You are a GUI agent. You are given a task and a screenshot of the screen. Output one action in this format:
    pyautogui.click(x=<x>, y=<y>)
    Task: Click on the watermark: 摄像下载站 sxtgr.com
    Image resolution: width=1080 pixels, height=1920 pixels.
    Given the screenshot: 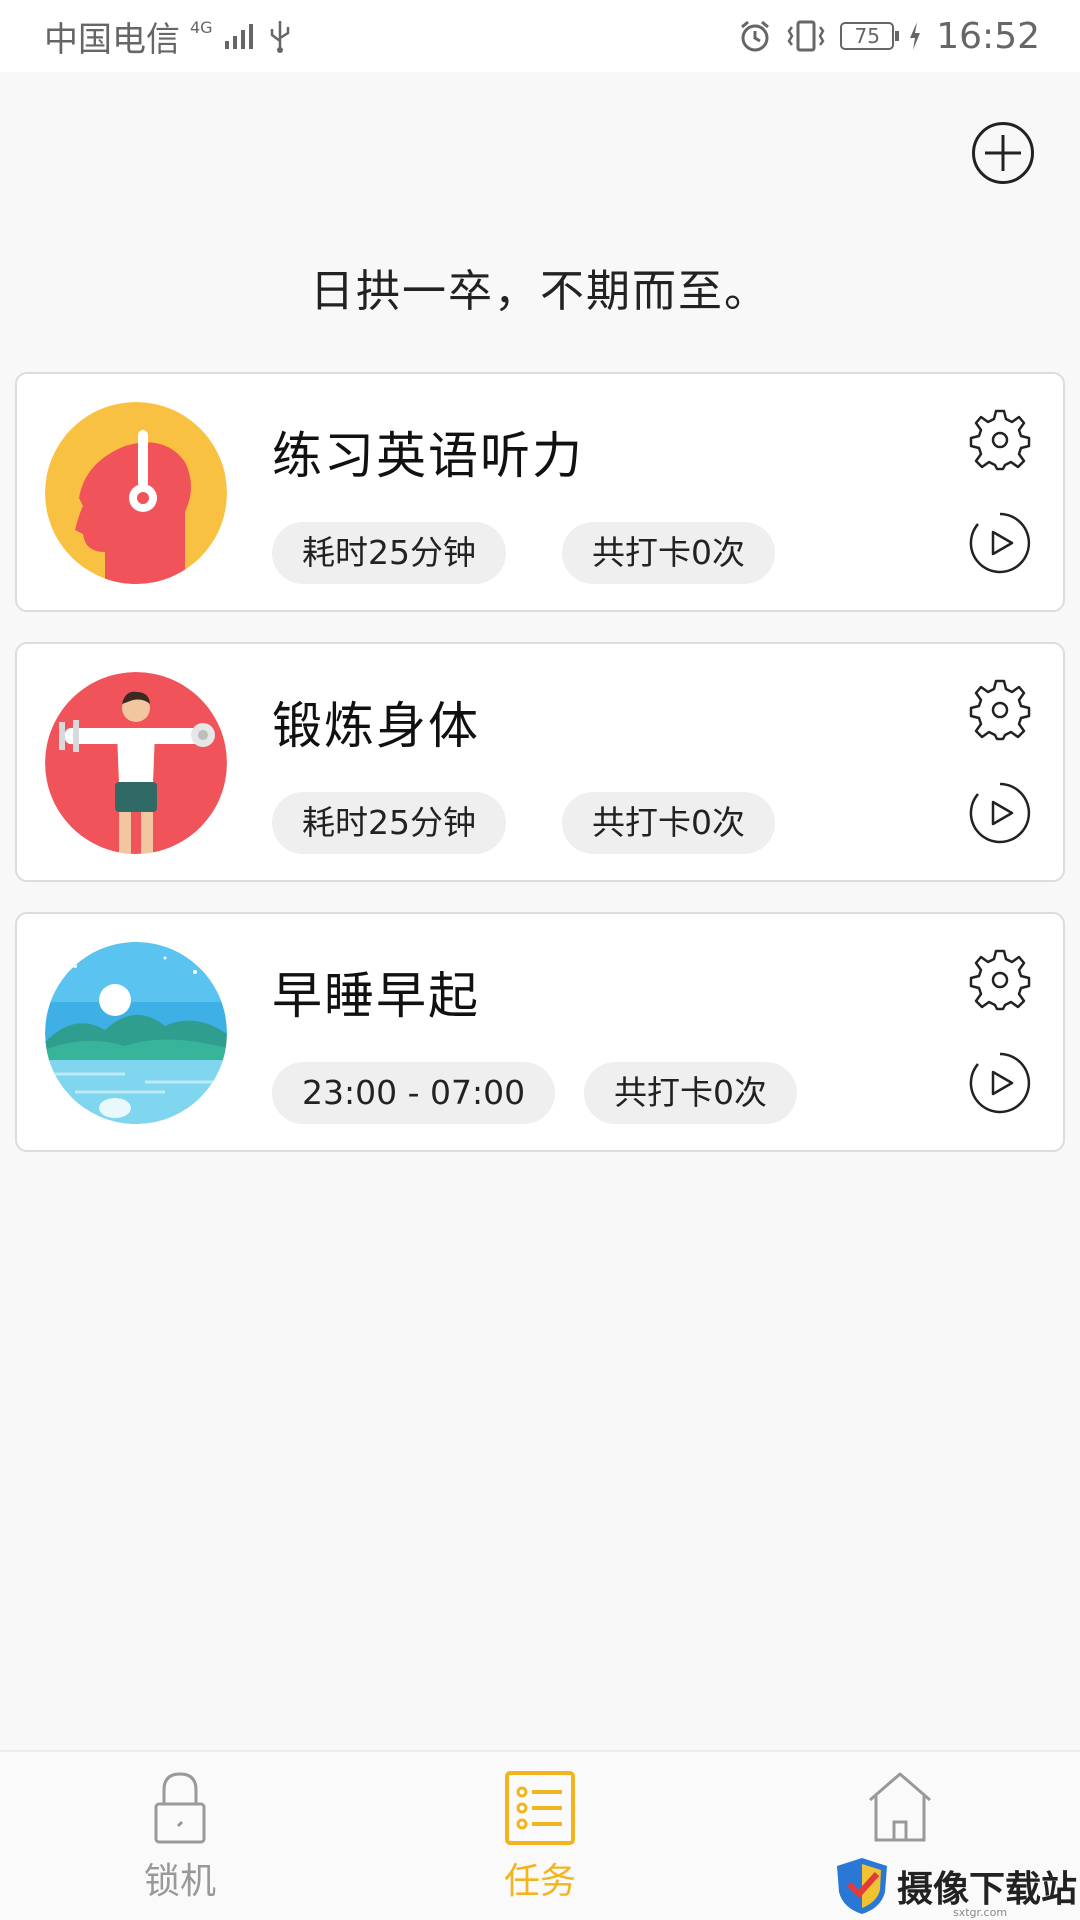 What is the action you would take?
    pyautogui.click(x=957, y=1886)
    